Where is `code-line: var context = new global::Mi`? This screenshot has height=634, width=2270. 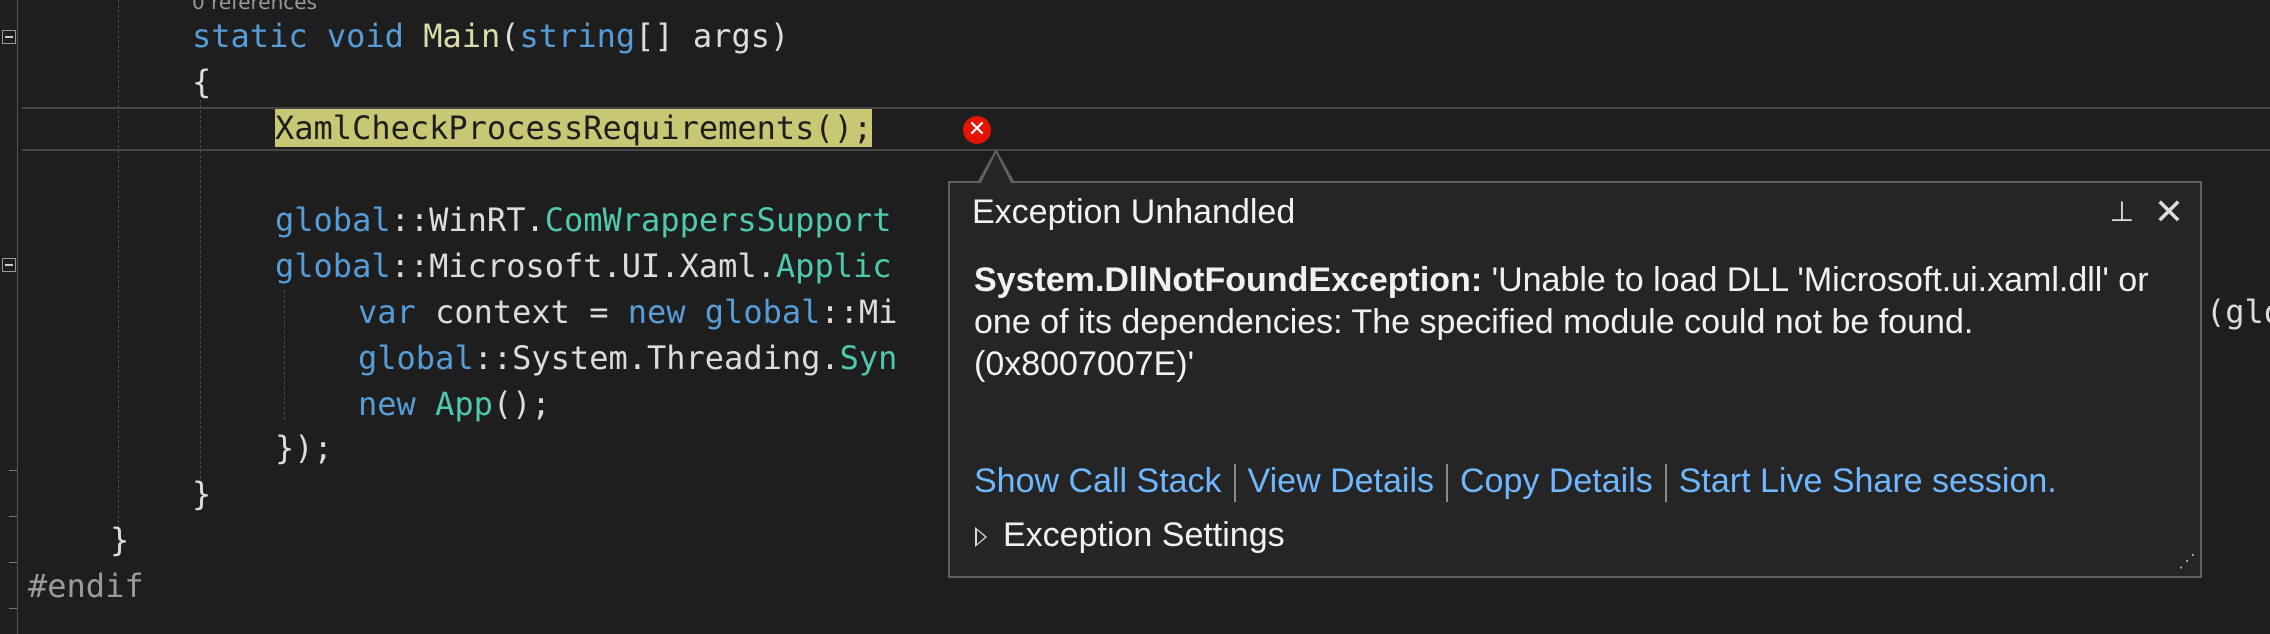 code-line: var context = new global::Mi is located at coordinates (627, 312).